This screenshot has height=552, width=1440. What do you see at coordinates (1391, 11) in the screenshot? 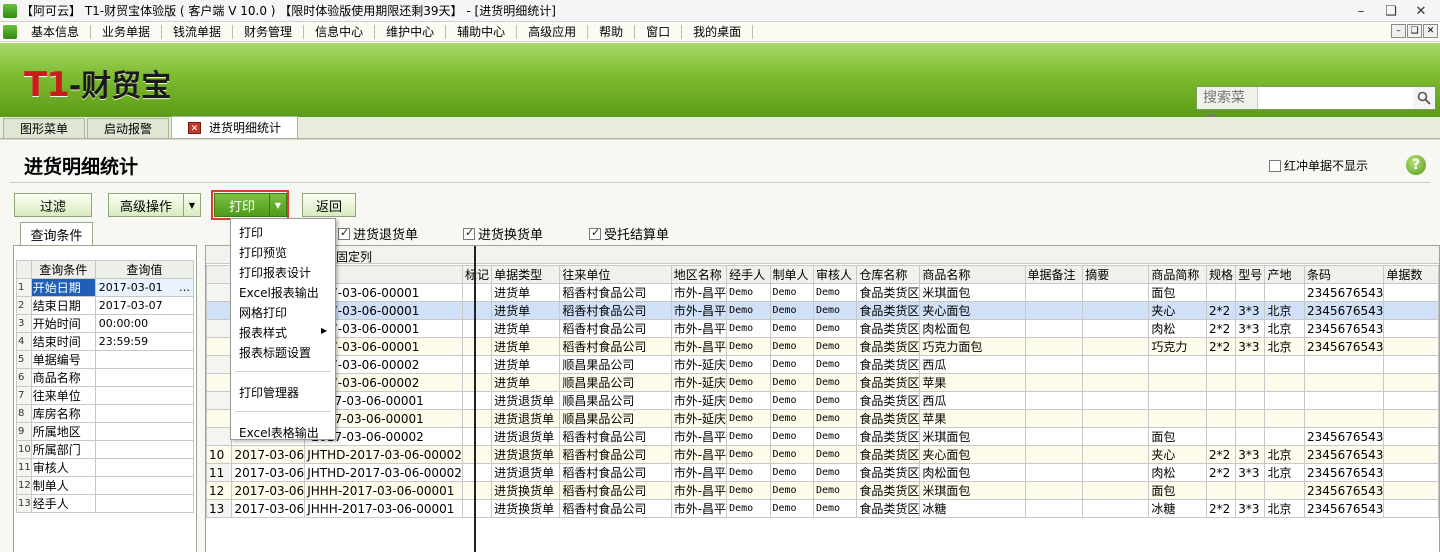
I see `restore-icon: ❑` at bounding box center [1391, 11].